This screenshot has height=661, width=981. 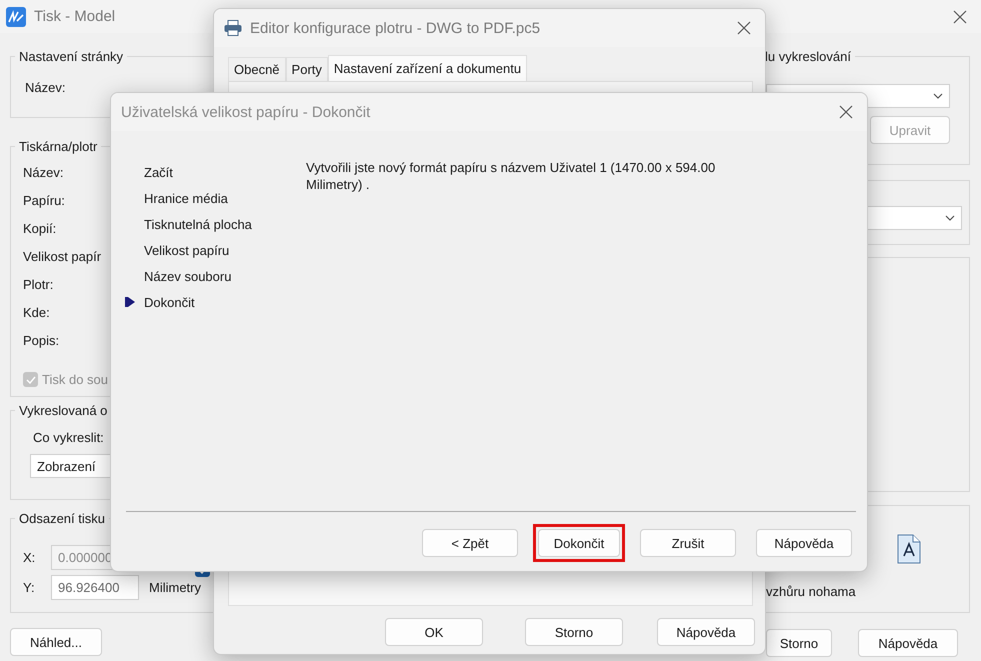 What do you see at coordinates (579, 543) in the screenshot?
I see `wizard-button: Dokončit` at bounding box center [579, 543].